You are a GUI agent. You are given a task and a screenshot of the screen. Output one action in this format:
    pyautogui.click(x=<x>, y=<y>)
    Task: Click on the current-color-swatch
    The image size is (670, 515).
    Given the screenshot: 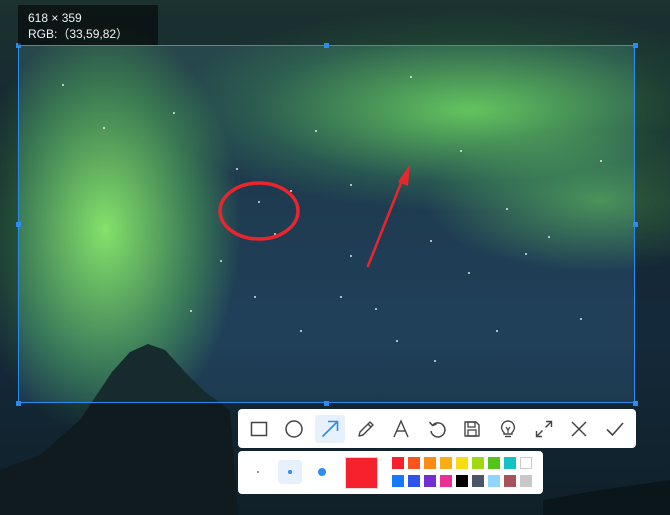 What is the action you would take?
    pyautogui.click(x=361, y=473)
    